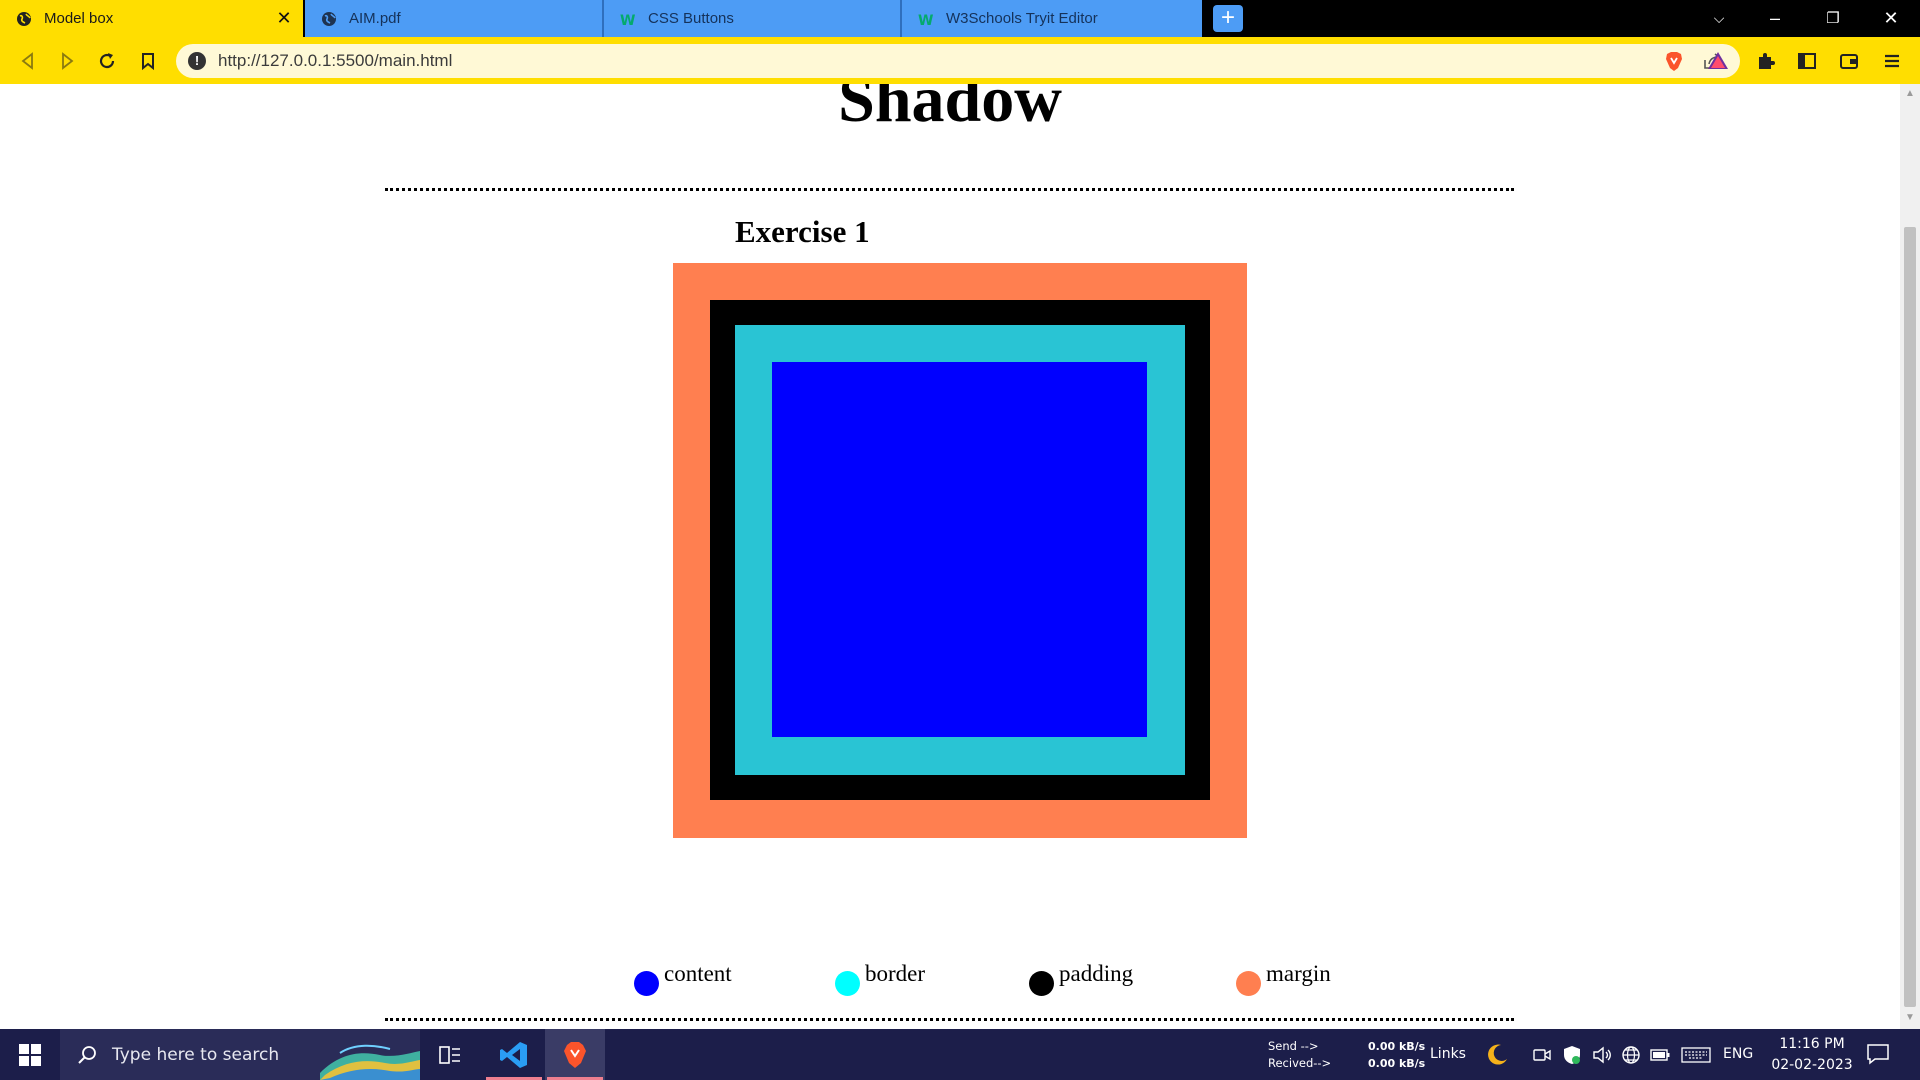  Describe the element at coordinates (1812, 1044) in the screenshot. I see `clock-time: 11:16 PM` at that location.